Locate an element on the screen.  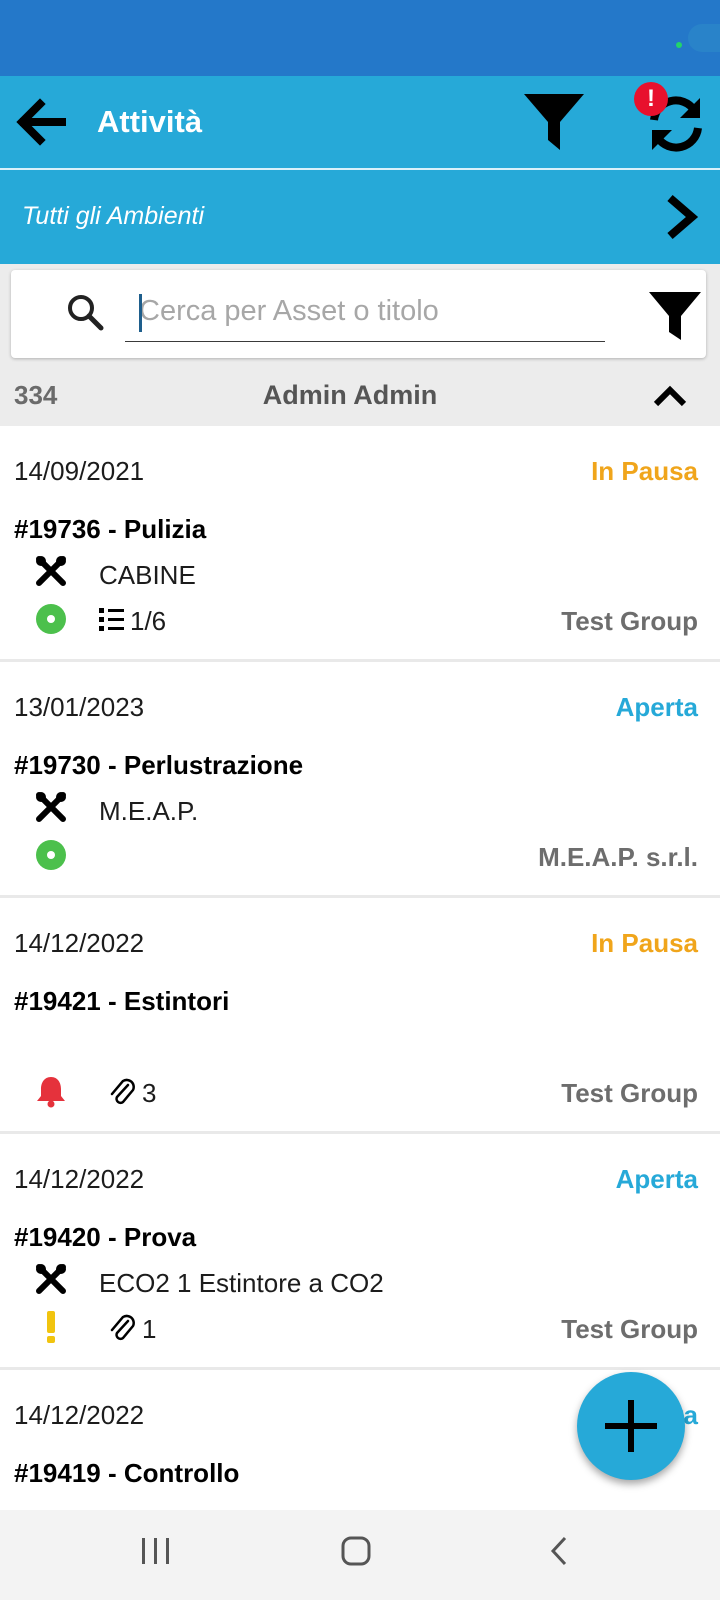
back-button is located at coordinates (40, 122).